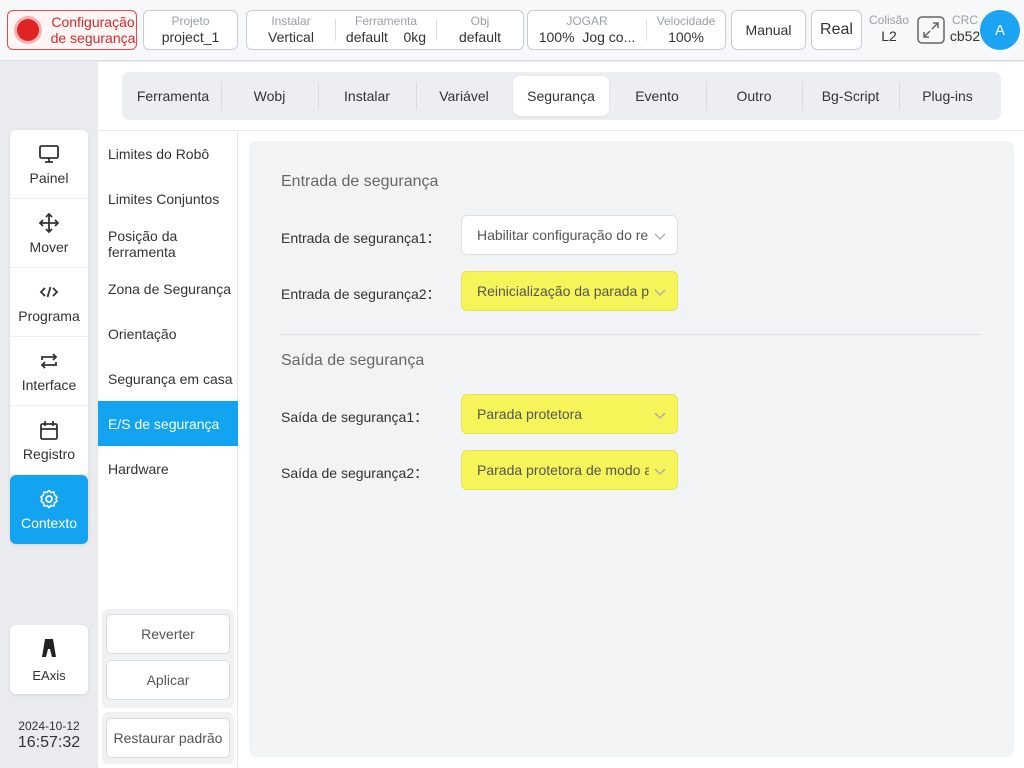  Describe the element at coordinates (965, 20) in the screenshot. I see `crc-label: CRC` at that location.